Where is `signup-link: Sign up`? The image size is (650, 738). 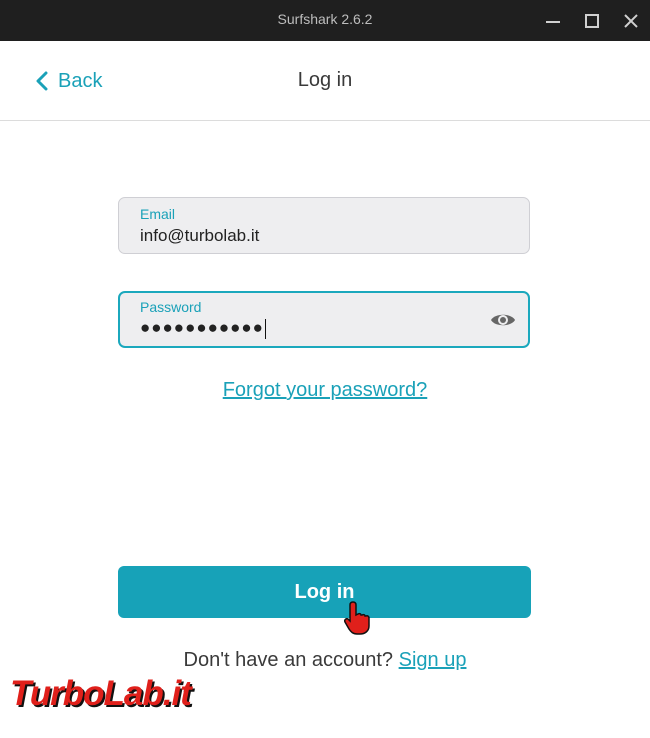
signup-link: Sign up is located at coordinates (433, 660).